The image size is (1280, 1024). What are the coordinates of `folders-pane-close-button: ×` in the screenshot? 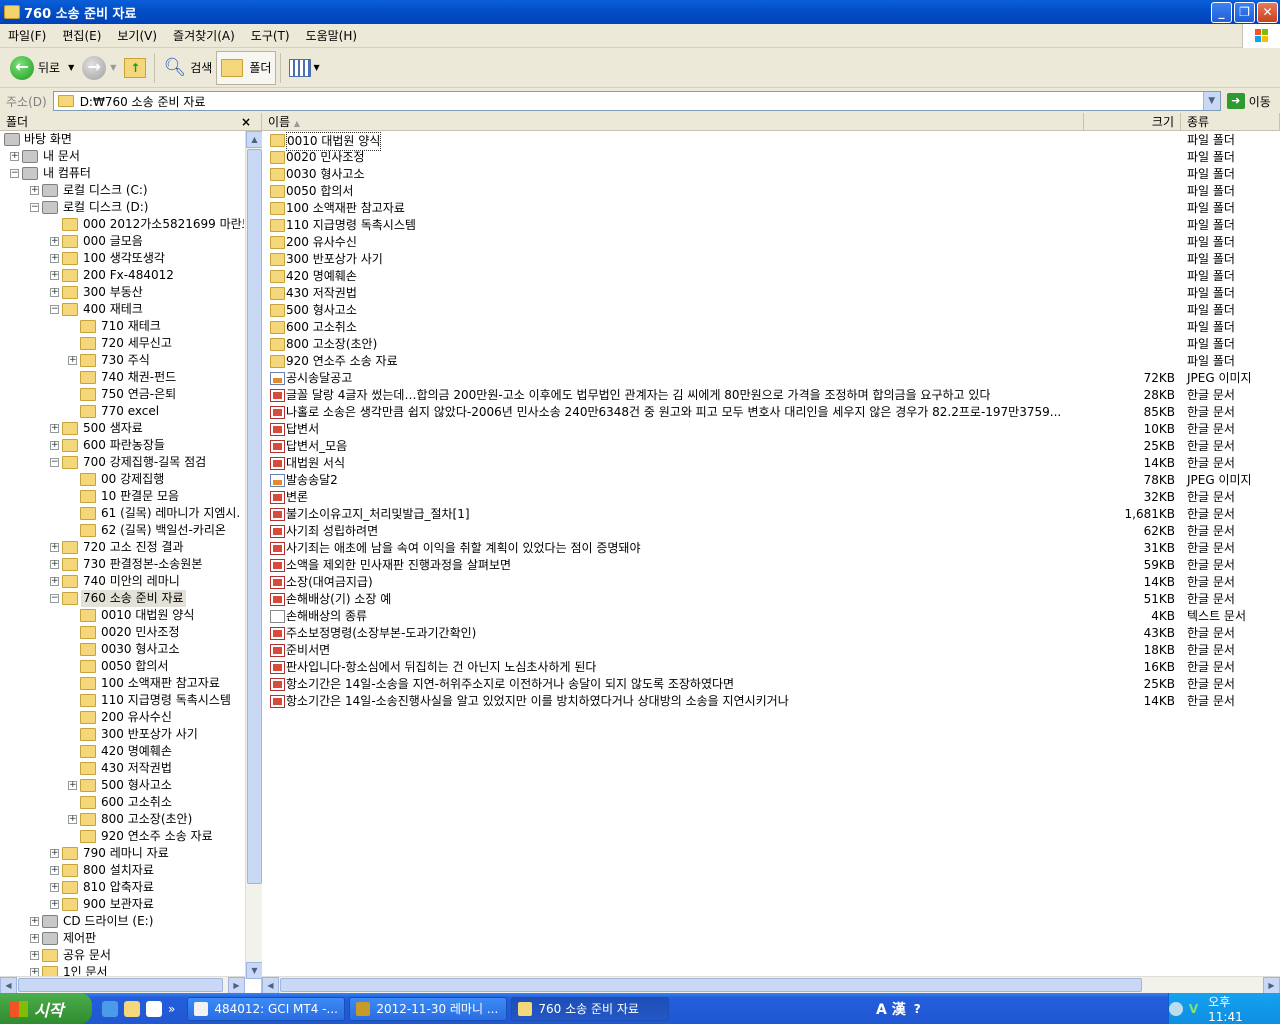 It's located at (246, 122).